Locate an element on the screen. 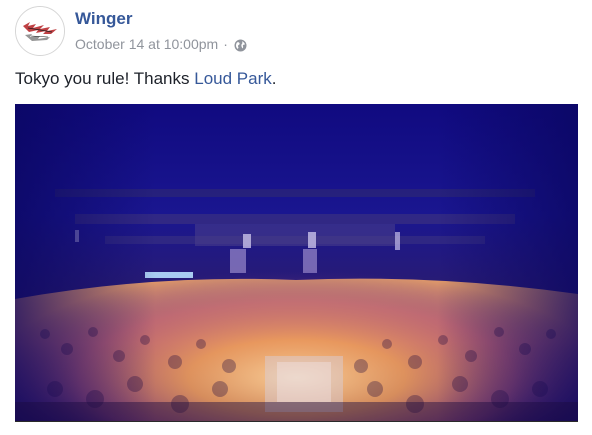 This screenshot has height=435, width=592. post-message-suffix: . is located at coordinates (274, 78).